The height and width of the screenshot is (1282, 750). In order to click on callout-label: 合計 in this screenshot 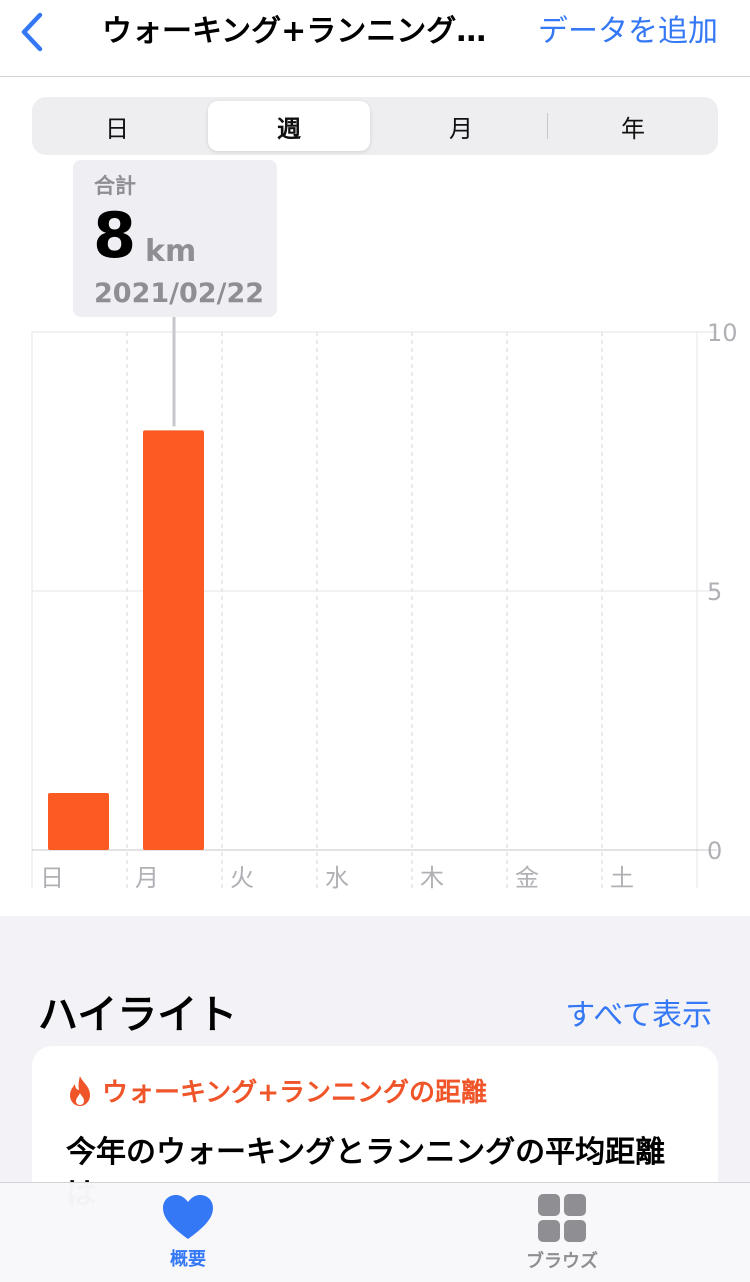, I will do `click(115, 186)`.